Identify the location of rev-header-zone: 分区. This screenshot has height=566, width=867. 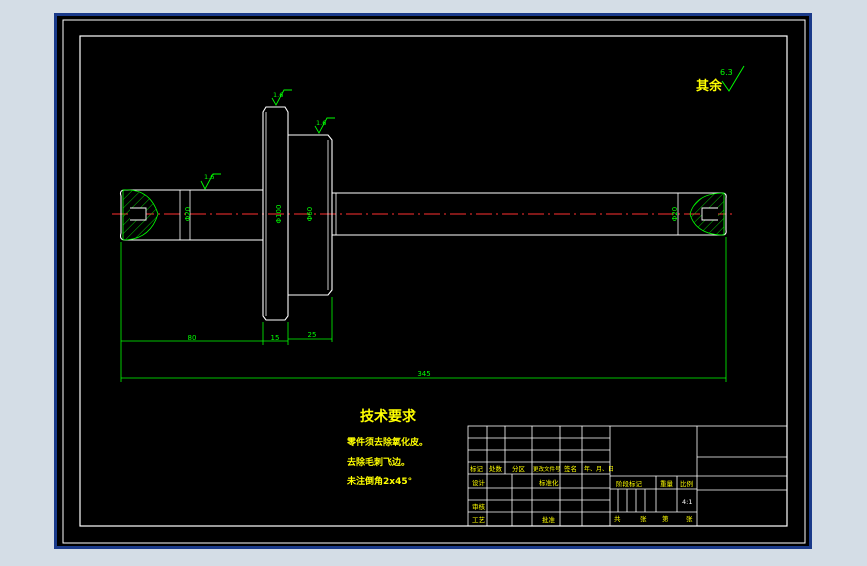
(519, 468).